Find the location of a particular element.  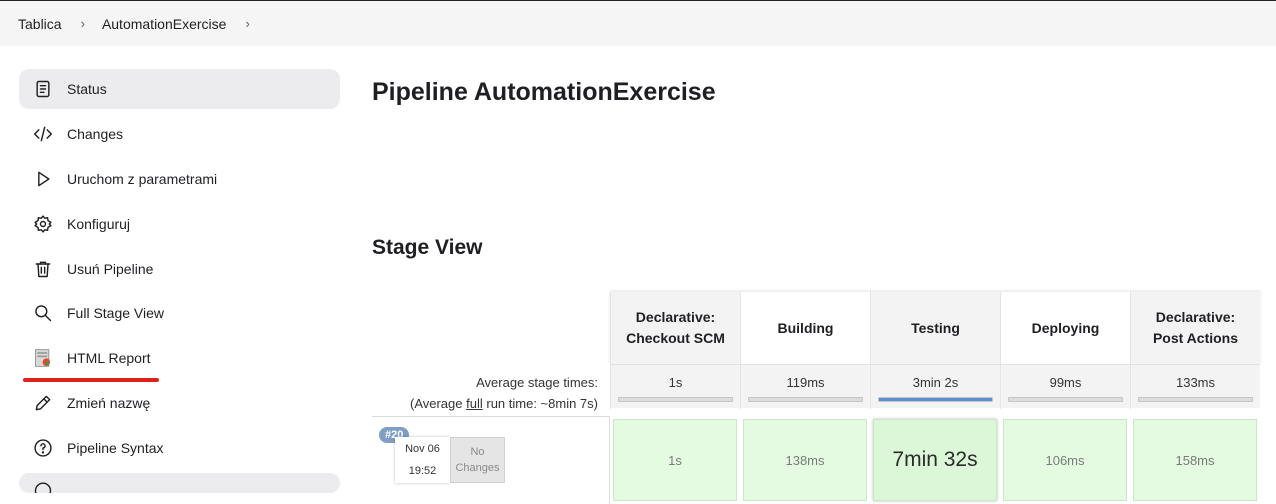

highlight-underline is located at coordinates (91, 380).